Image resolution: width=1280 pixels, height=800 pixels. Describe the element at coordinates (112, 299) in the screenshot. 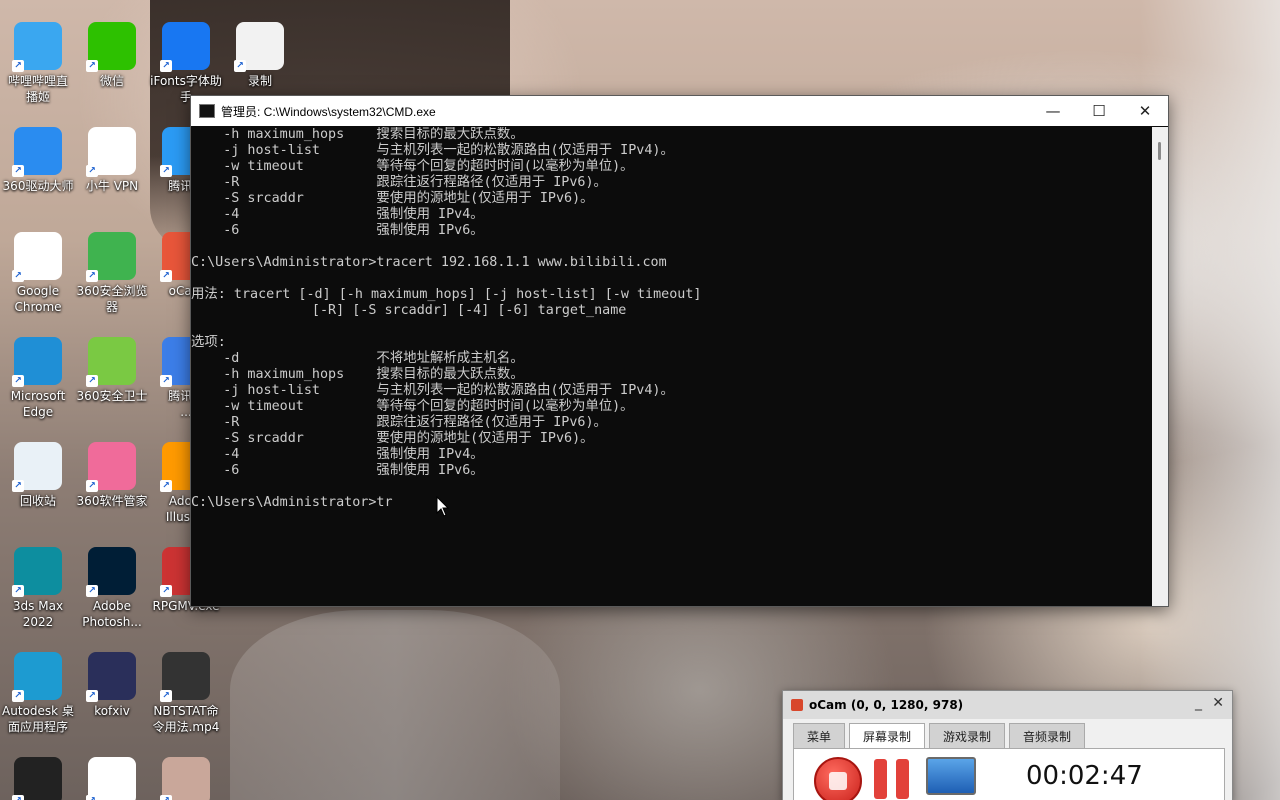

I see `desktop-icon-label: 360安全浏览器` at that location.